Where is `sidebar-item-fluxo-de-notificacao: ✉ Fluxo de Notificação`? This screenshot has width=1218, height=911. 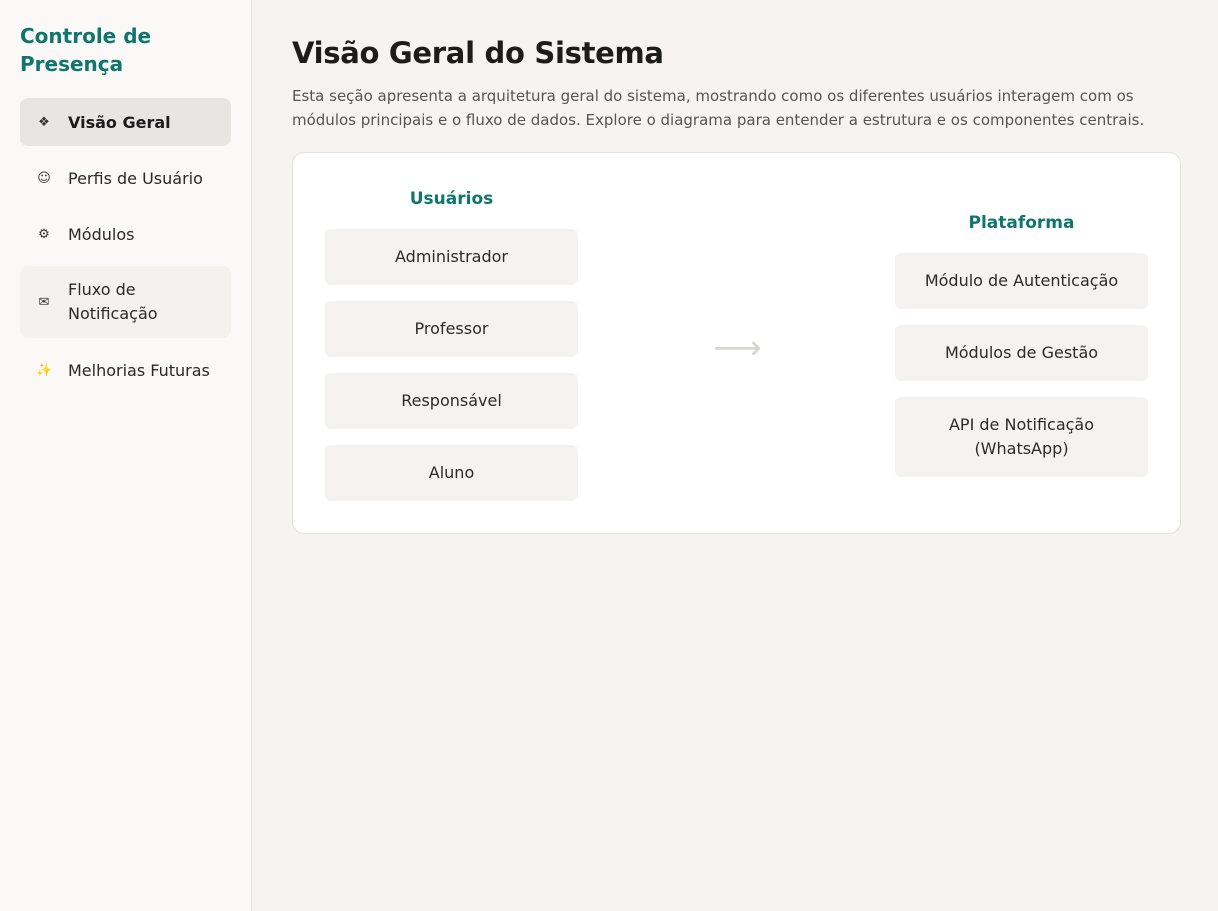
sidebar-item-fluxo-de-notificacao: ✉ Fluxo de Notificação is located at coordinates (125, 302).